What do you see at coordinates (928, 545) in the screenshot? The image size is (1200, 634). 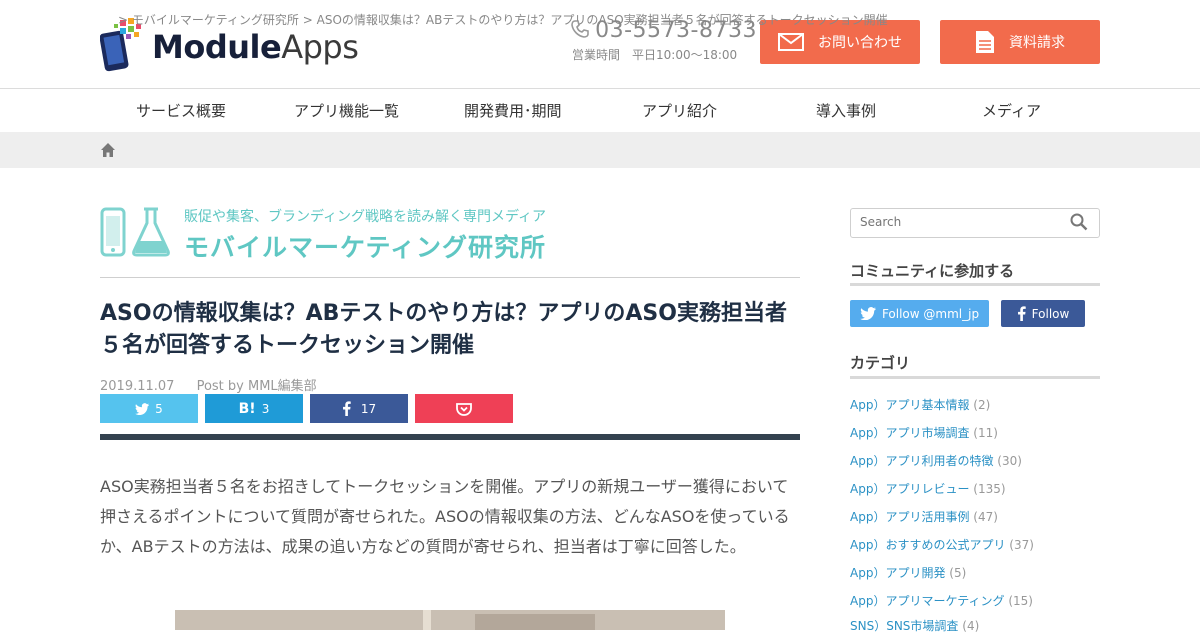 I see `category-label: App）おすすめの公式アプリ` at bounding box center [928, 545].